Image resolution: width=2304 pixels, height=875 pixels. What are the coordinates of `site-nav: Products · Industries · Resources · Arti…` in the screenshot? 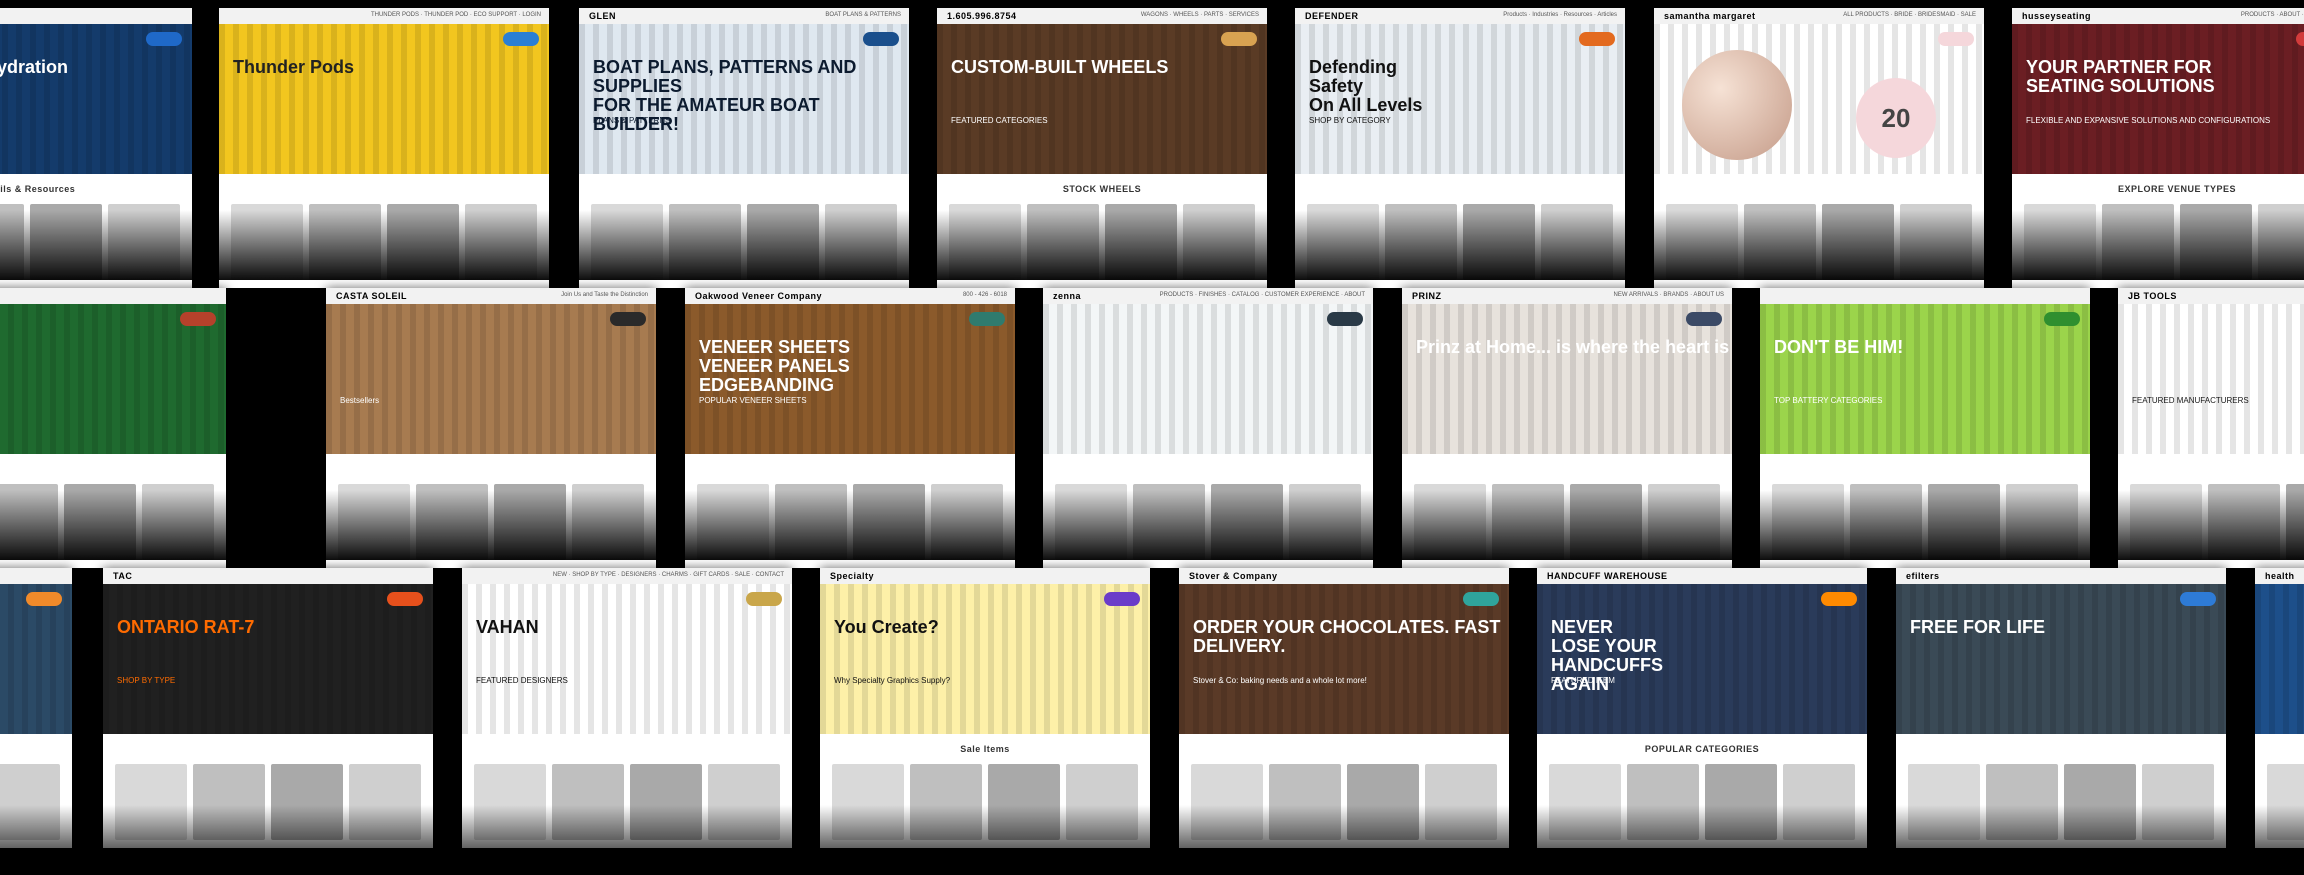 It's located at (1560, 15).